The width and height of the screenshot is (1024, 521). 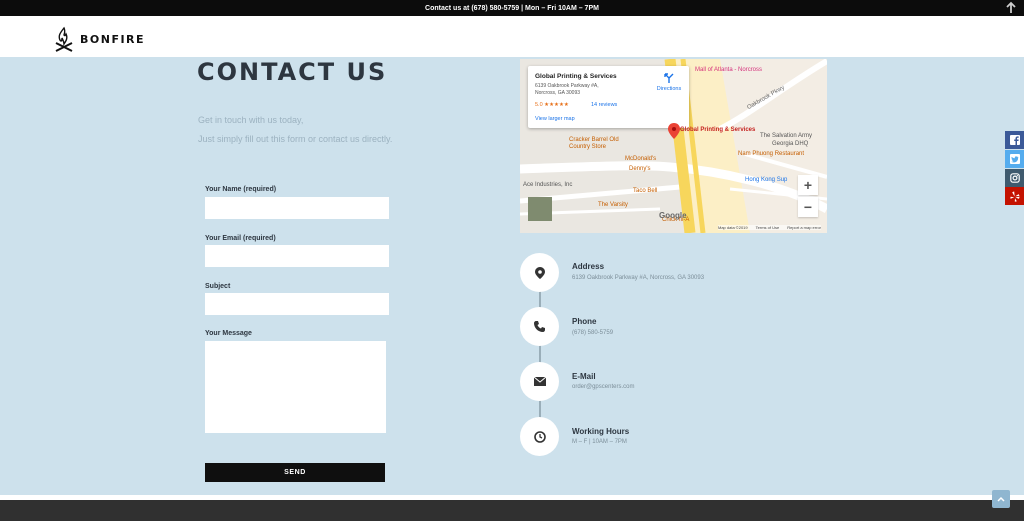 I want to click on twitter-icon, so click(x=1014, y=159).